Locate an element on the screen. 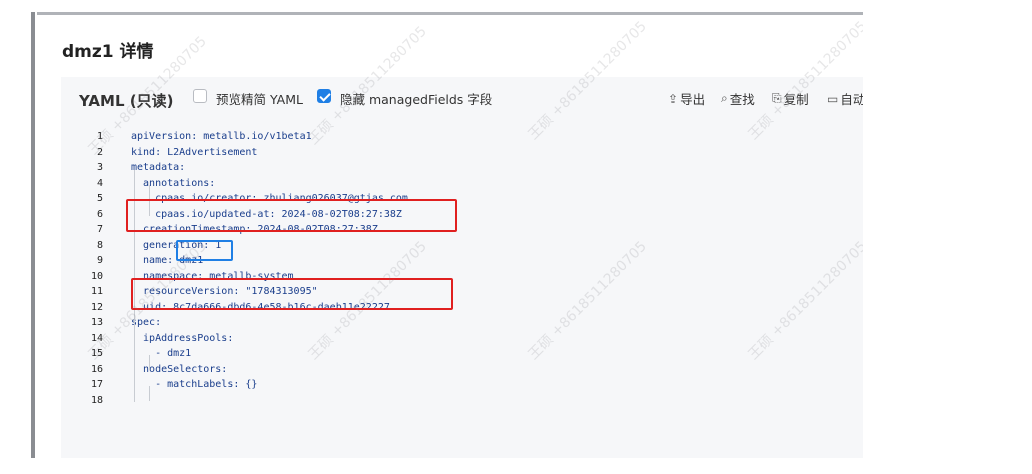 The width and height of the screenshot is (1032, 474). preview-yaml-checkbox is located at coordinates (200, 96).